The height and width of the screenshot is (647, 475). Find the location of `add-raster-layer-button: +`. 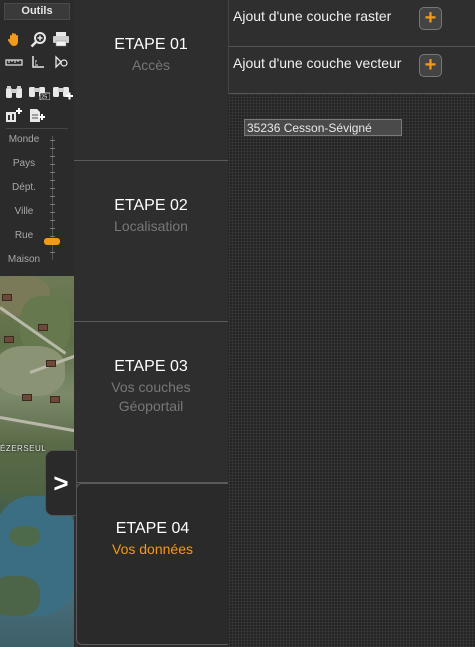

add-raster-layer-button: + is located at coordinates (430, 18).